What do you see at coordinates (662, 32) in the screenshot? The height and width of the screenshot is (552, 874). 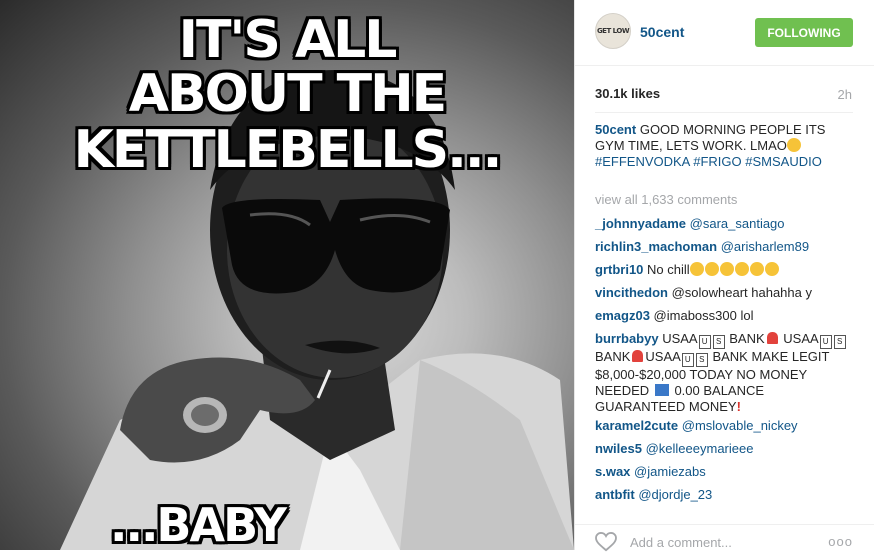 I see `username-link: 50cent` at bounding box center [662, 32].